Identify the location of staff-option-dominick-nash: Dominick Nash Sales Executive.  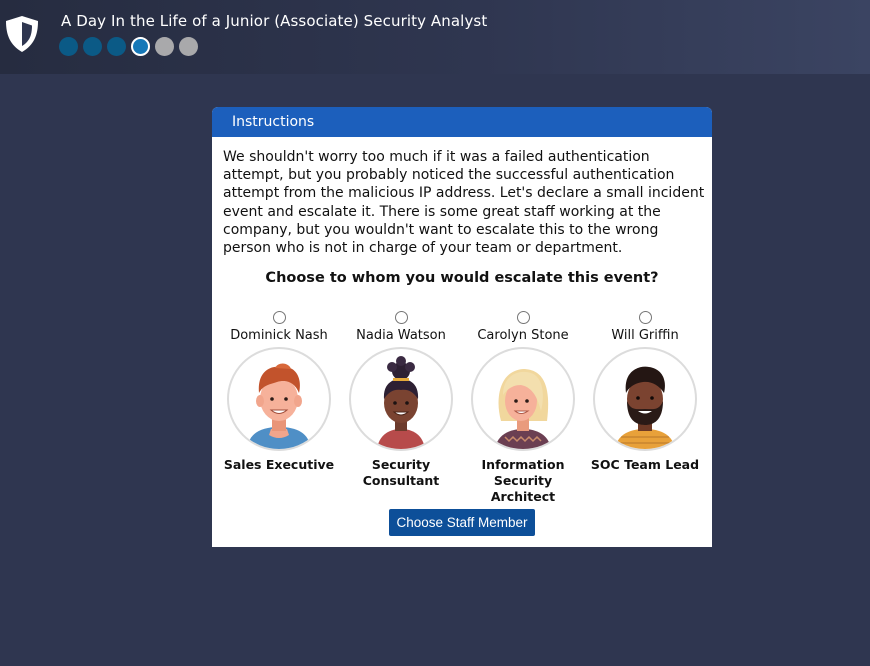
(279, 392).